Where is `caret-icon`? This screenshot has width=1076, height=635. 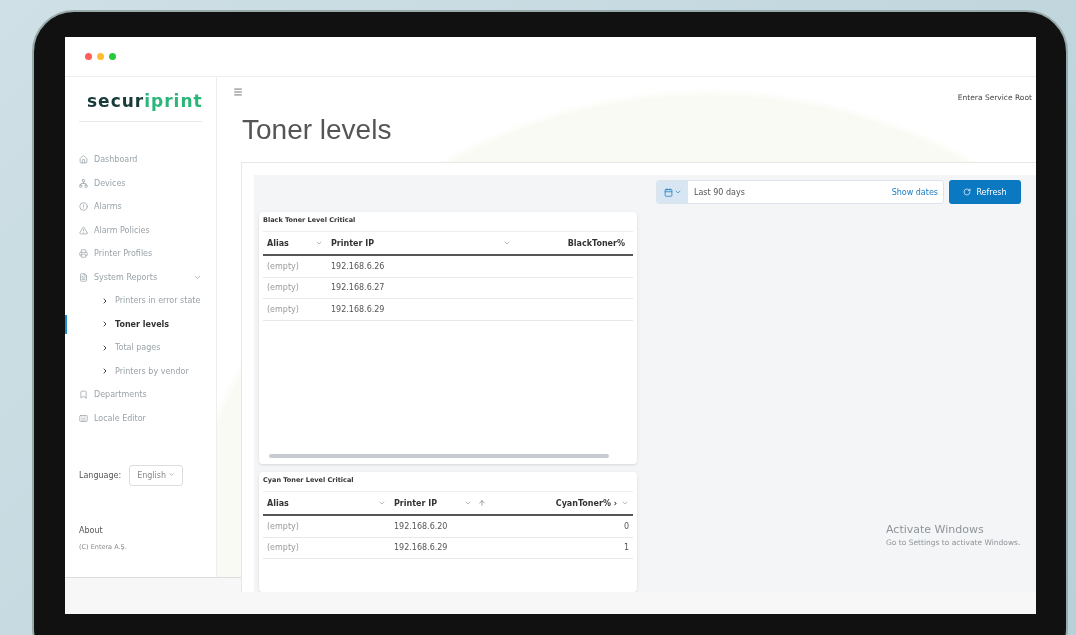 caret-icon is located at coordinates (172, 474).